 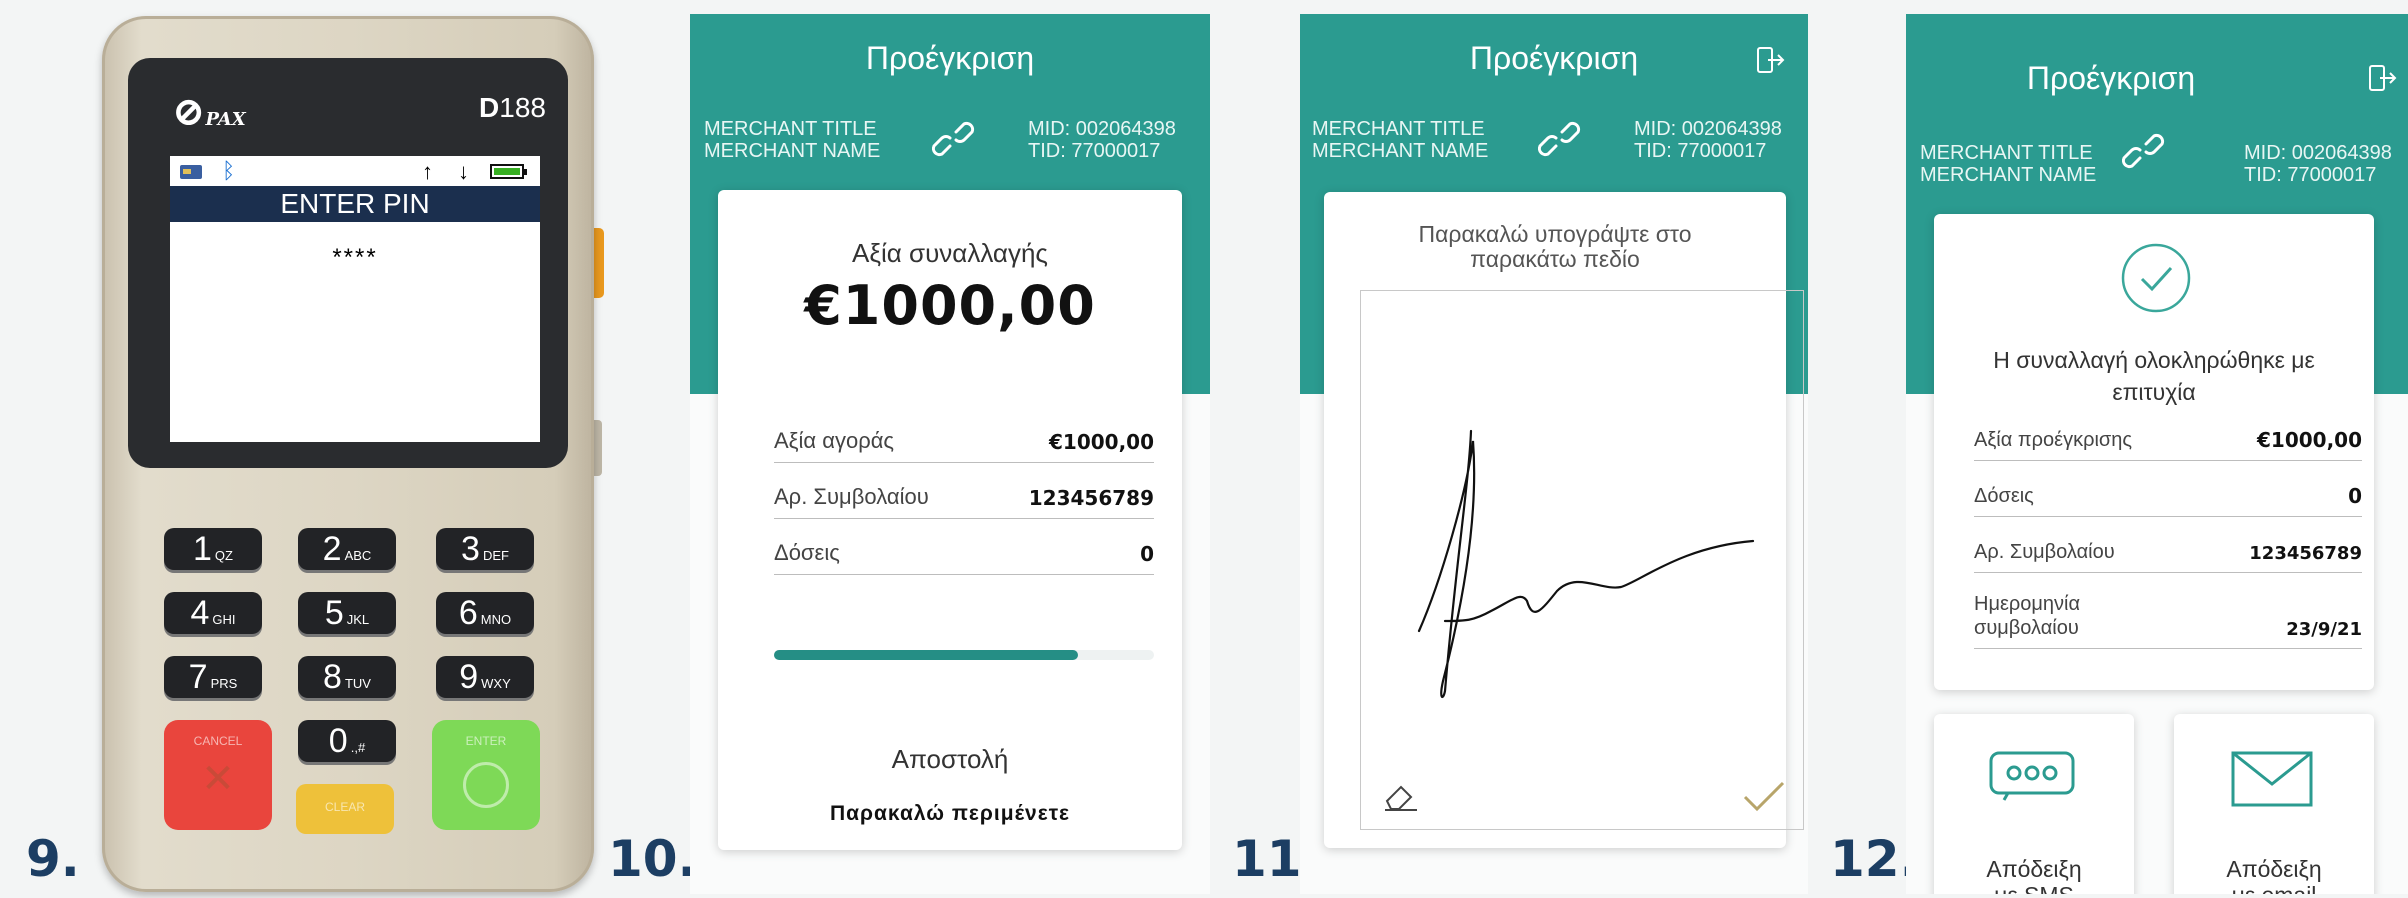 What do you see at coordinates (355, 204) in the screenshot?
I see `lcd-title: ENTER PIN` at bounding box center [355, 204].